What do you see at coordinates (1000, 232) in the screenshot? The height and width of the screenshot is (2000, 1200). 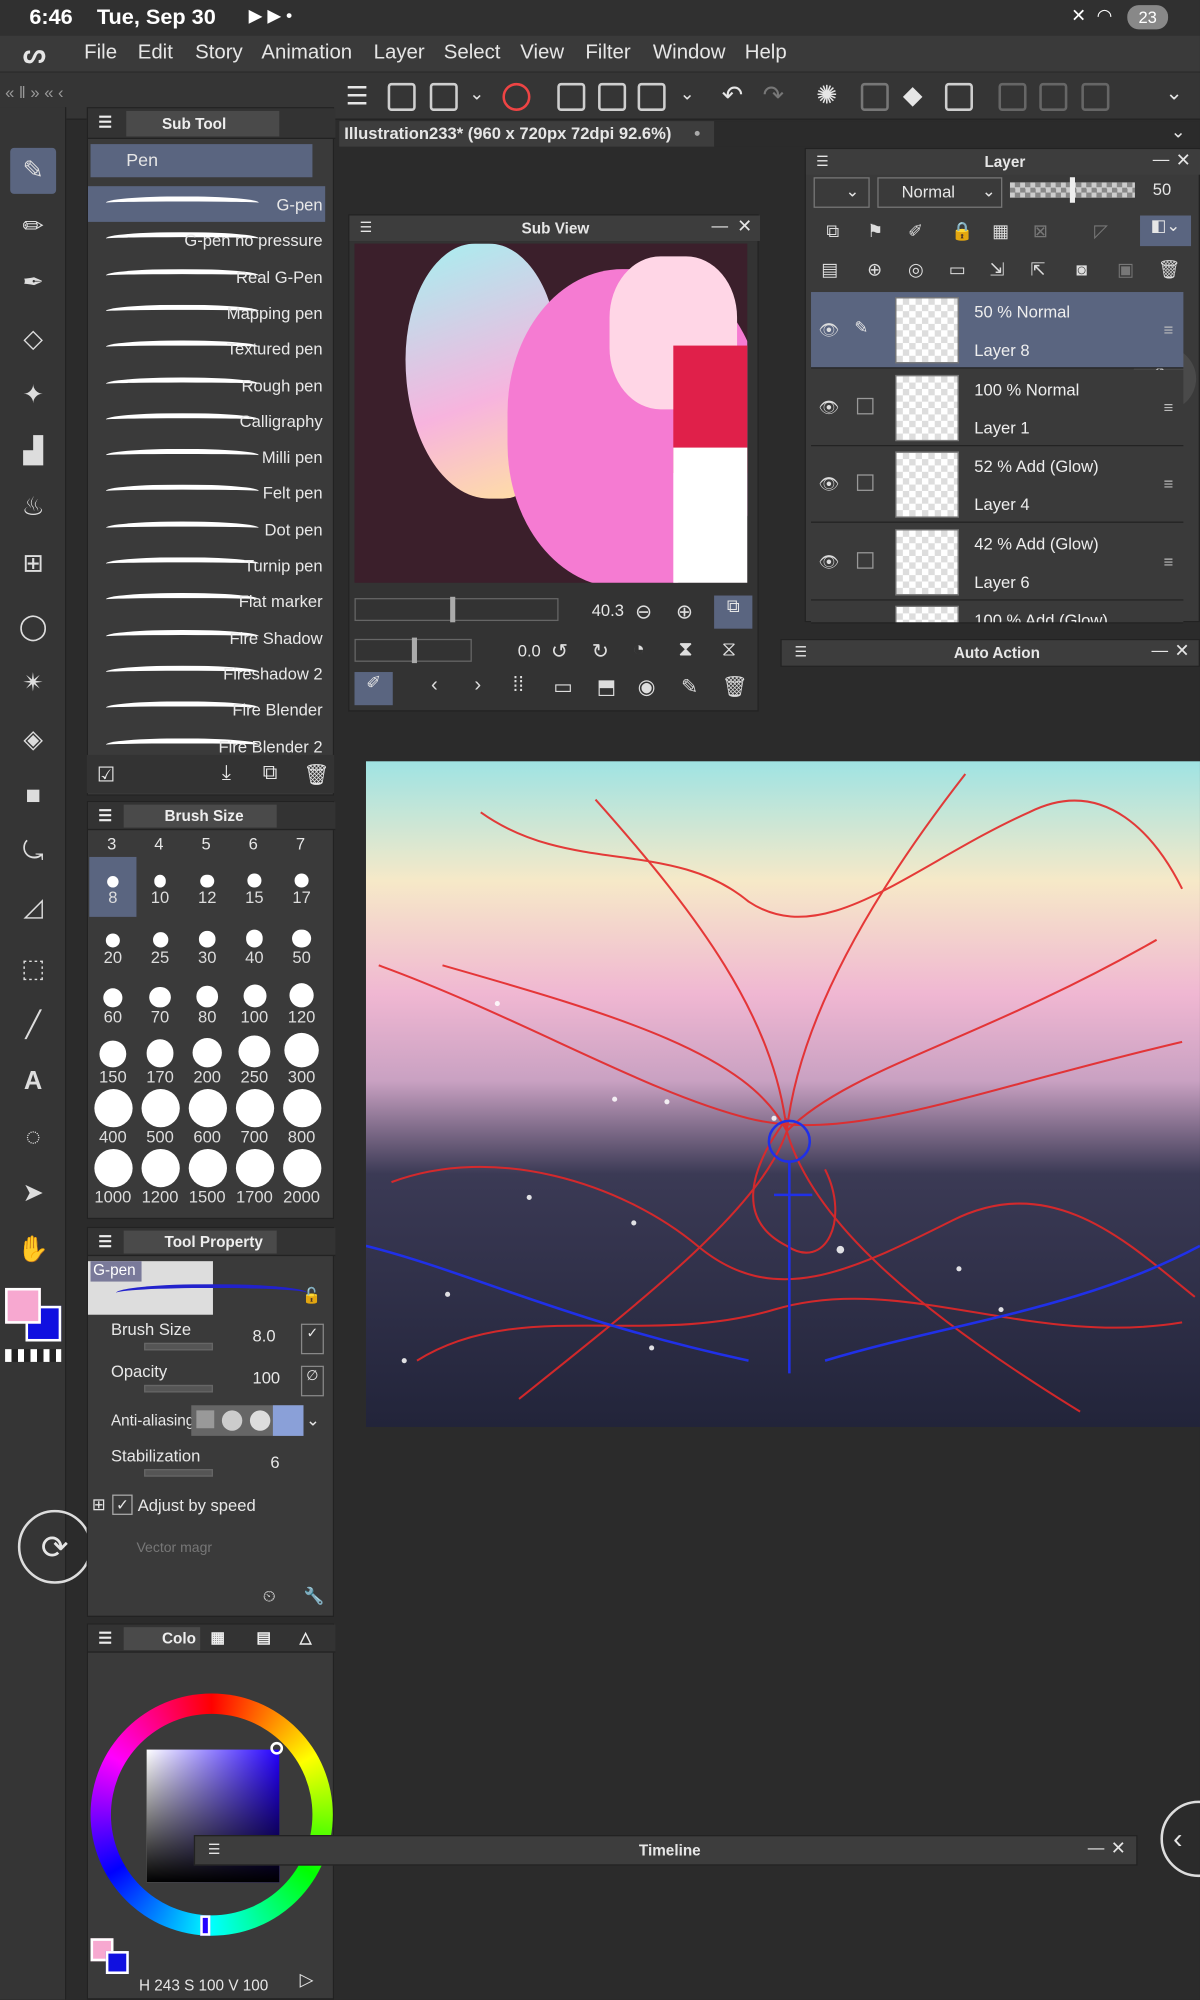 I see `lock-transparency-icon: ▦` at bounding box center [1000, 232].